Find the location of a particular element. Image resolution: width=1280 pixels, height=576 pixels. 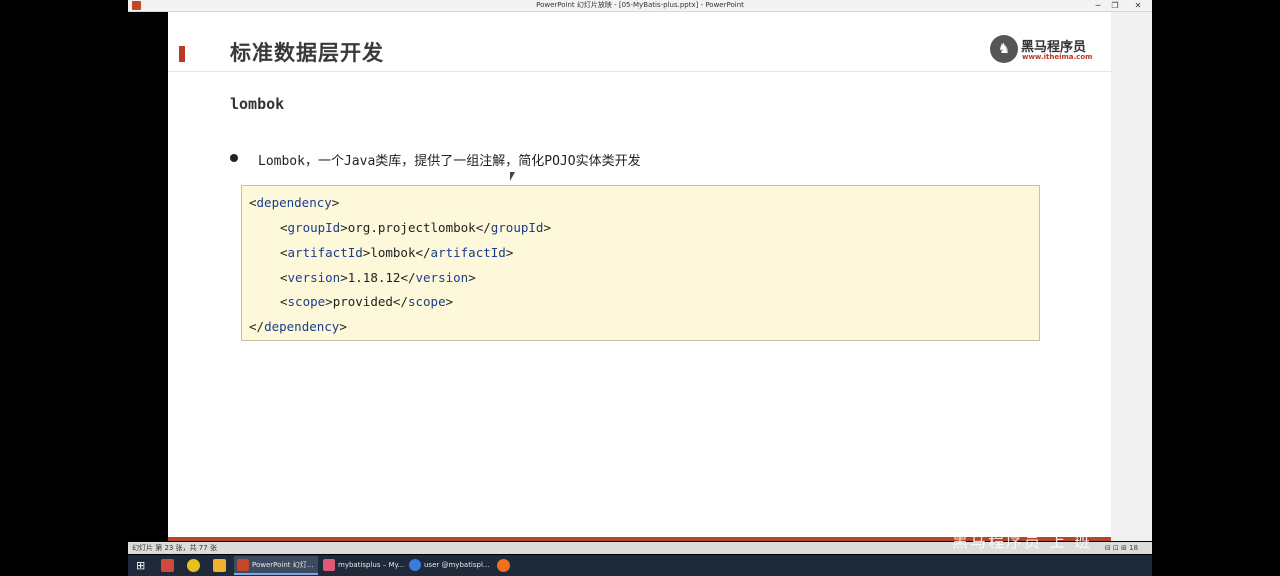

slide-heading: 标准数据层开发 is located at coordinates (307, 53).